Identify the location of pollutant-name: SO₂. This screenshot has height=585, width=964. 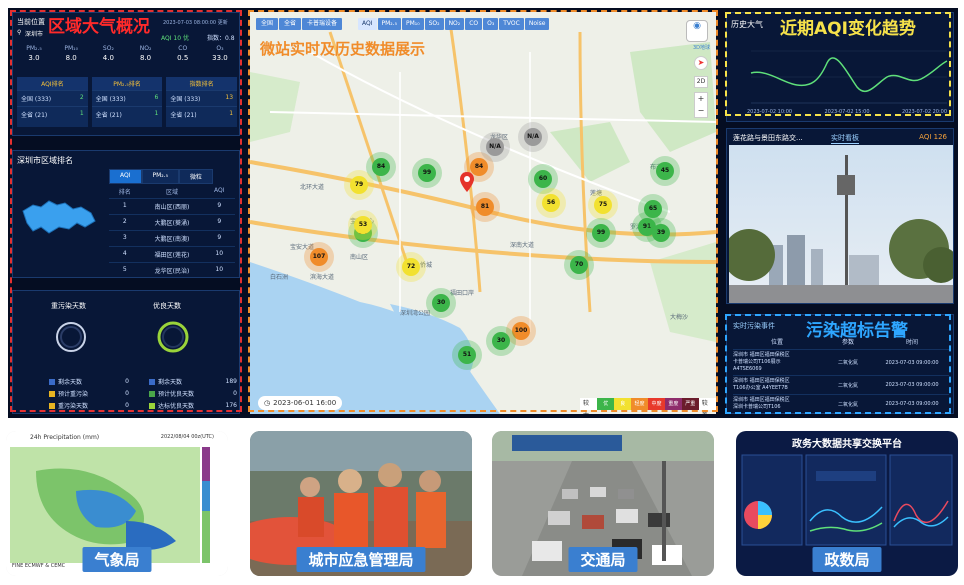
(108, 48).